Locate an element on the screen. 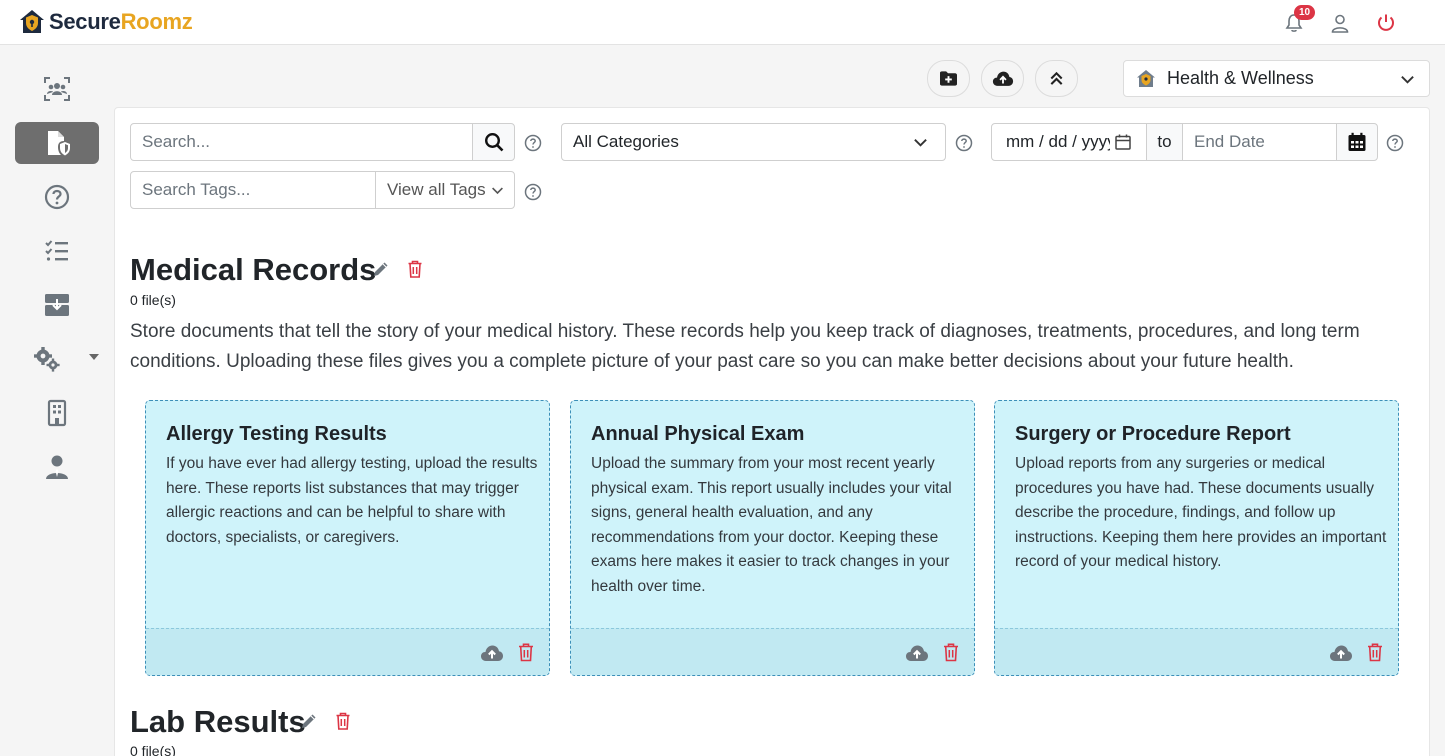  card-title: Allergy Testing Results is located at coordinates (276, 434).